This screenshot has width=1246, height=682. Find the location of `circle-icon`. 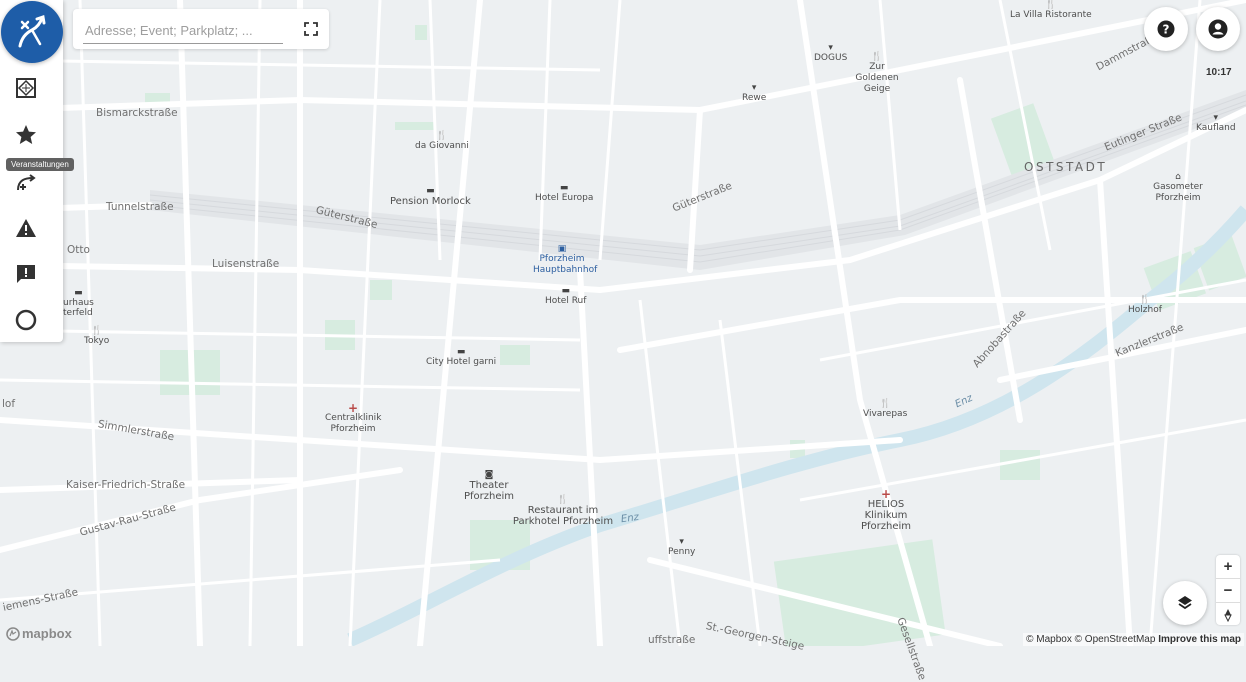

circle-icon is located at coordinates (26, 320).